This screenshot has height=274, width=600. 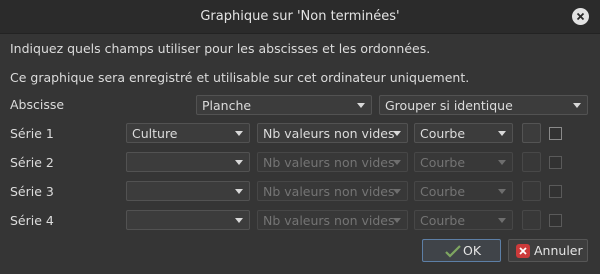 I want to click on serie-2-type-select: Courbe, so click(x=463, y=162).